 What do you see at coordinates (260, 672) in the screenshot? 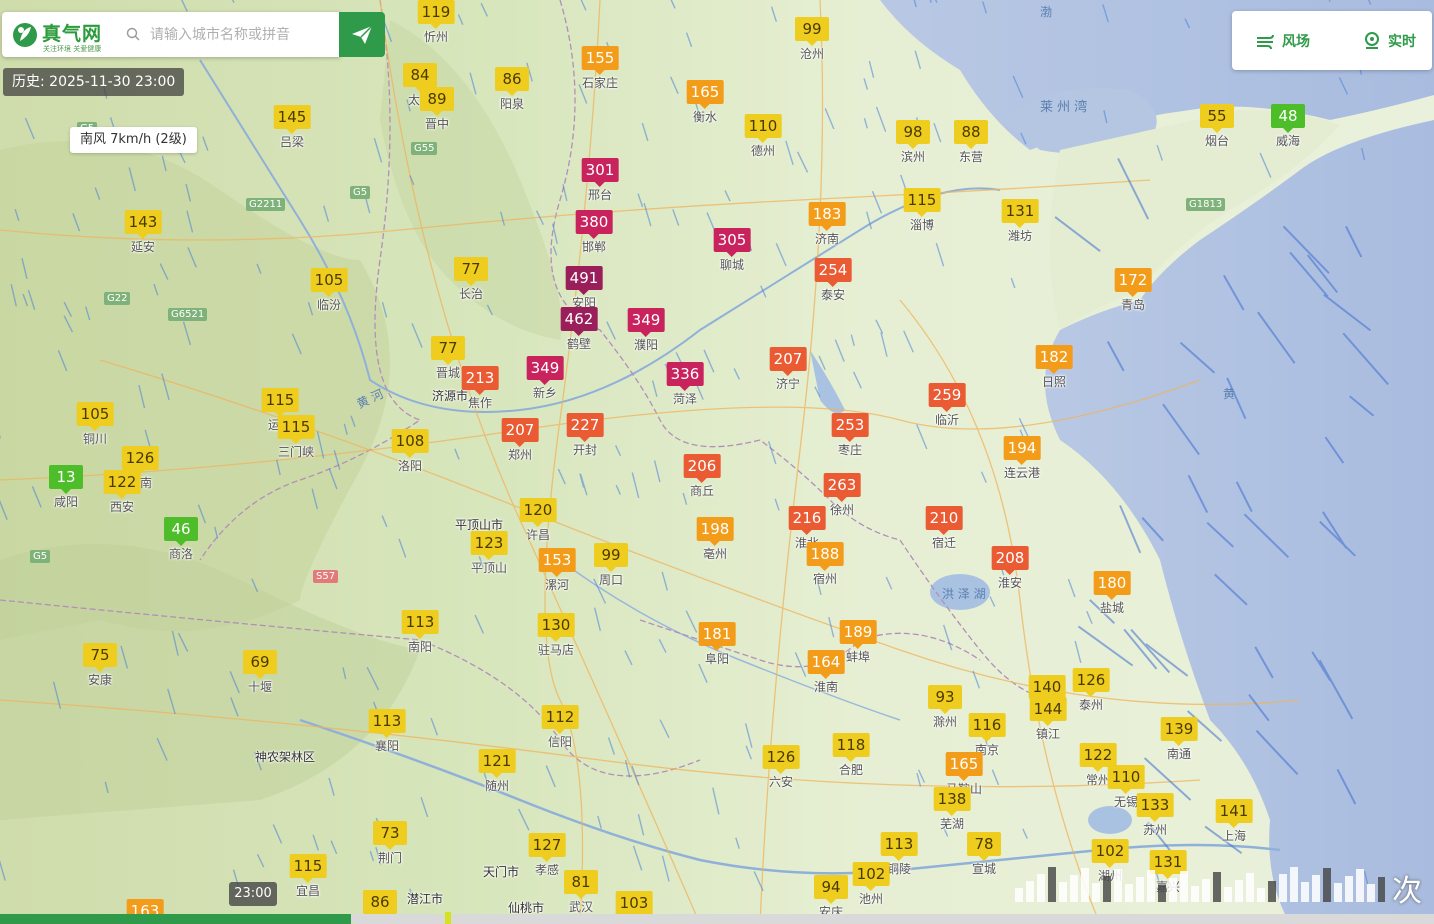
I see `aqi-marker: 69 十堰` at bounding box center [260, 672].